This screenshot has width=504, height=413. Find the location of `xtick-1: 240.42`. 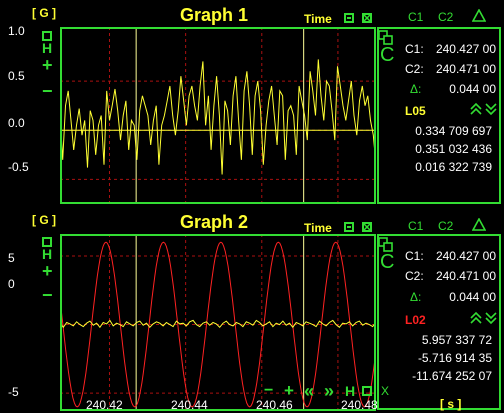

xtick-1: 240.42 is located at coordinates (104, 405).